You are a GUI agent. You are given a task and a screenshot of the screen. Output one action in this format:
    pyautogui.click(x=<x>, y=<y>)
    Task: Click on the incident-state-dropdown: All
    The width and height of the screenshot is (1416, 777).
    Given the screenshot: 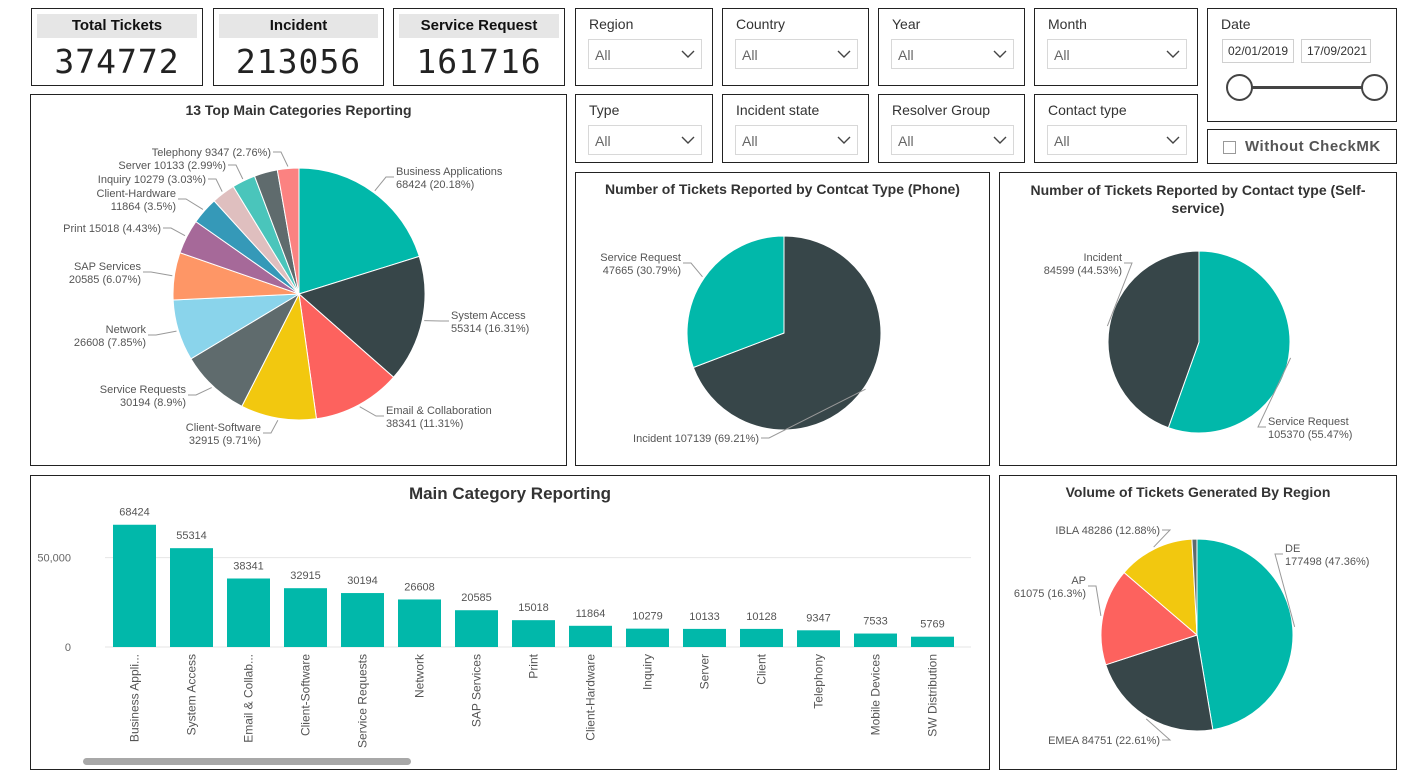 What is the action you would take?
    pyautogui.click(x=796, y=140)
    